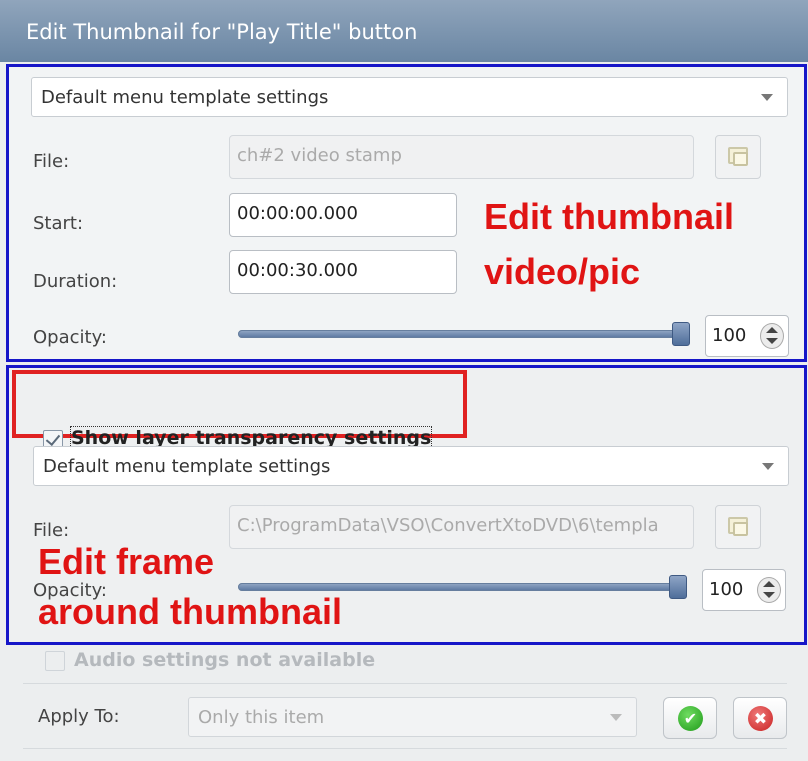 This screenshot has height=761, width=808. What do you see at coordinates (562, 271) in the screenshot?
I see `annotation-video-pic: video/pic` at bounding box center [562, 271].